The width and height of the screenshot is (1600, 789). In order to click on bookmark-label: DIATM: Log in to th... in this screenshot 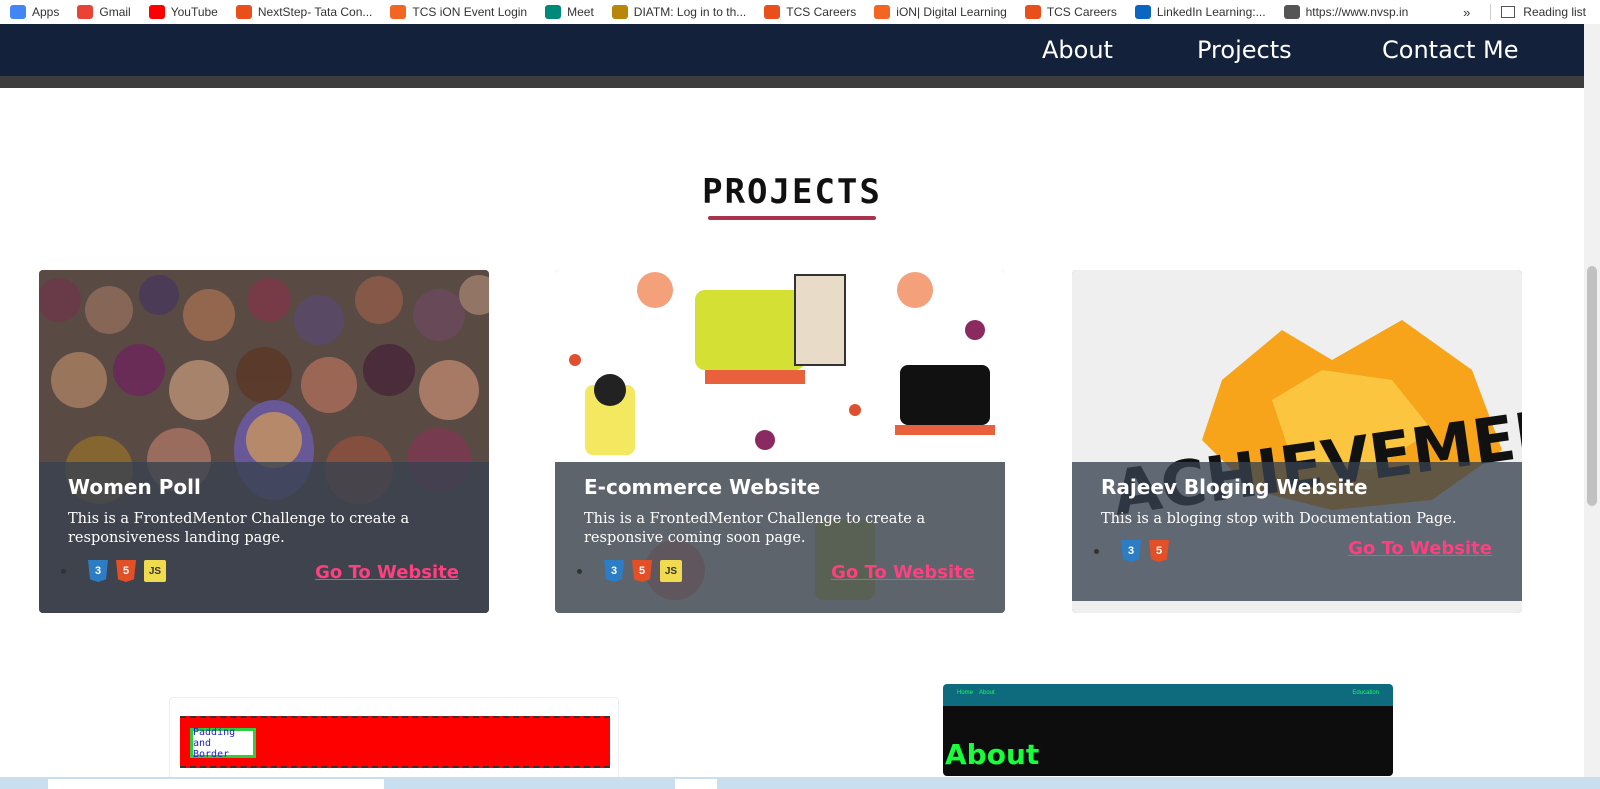, I will do `click(690, 12)`.